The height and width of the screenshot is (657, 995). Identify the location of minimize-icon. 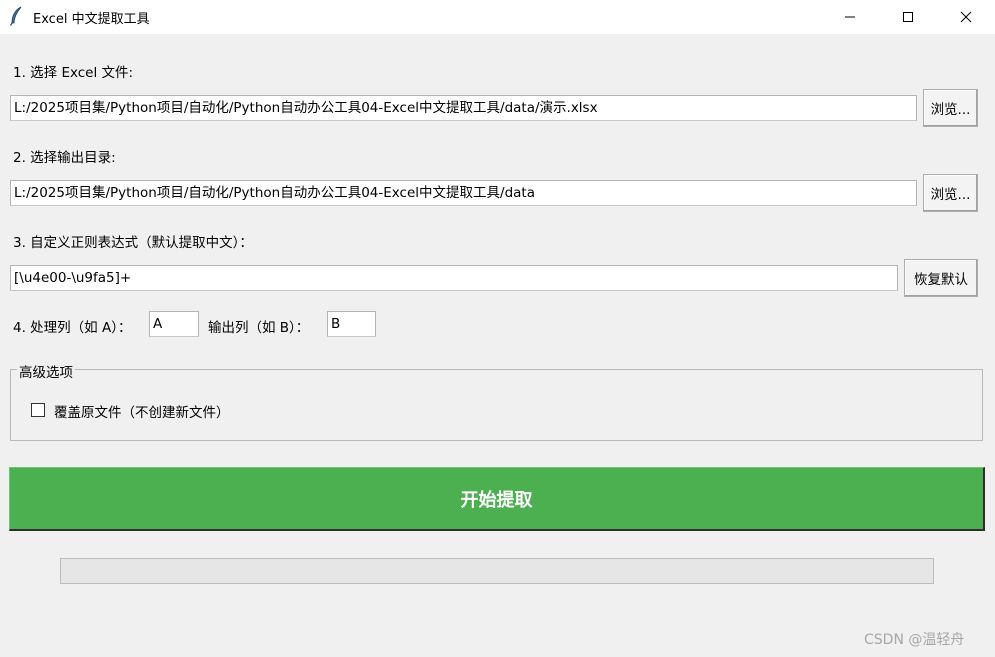
(850, 17).